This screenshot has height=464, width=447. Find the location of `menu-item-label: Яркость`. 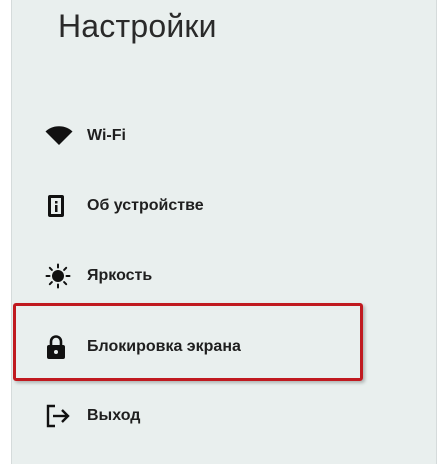

menu-item-label: Яркость is located at coordinates (120, 275).